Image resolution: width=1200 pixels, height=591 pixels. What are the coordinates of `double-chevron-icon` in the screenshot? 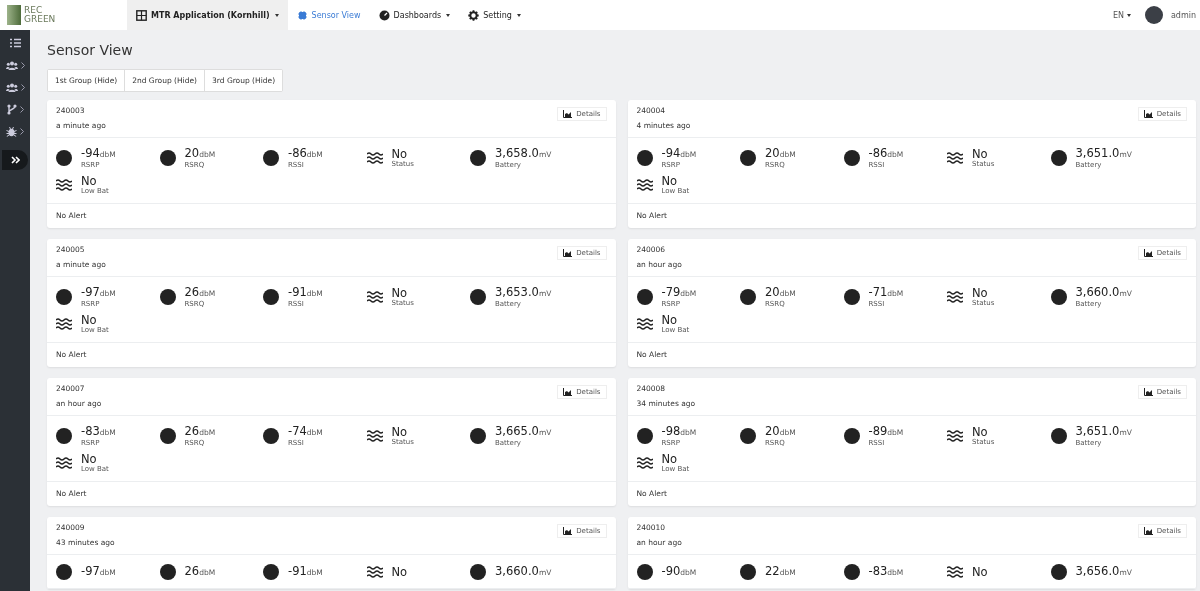 It's located at (15, 160).